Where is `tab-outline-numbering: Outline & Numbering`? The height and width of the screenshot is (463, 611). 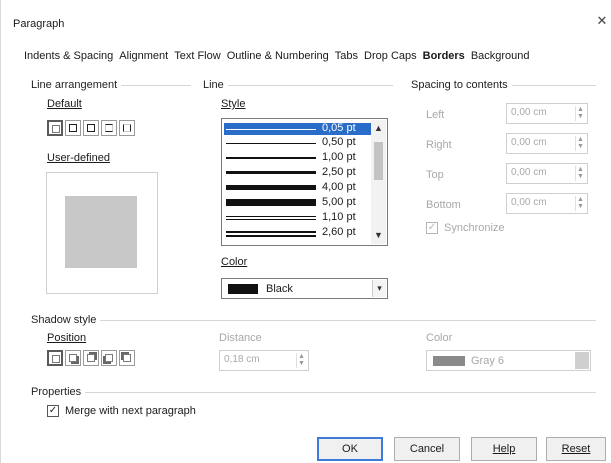 tab-outline-numbering: Outline & Numbering is located at coordinates (278, 59).